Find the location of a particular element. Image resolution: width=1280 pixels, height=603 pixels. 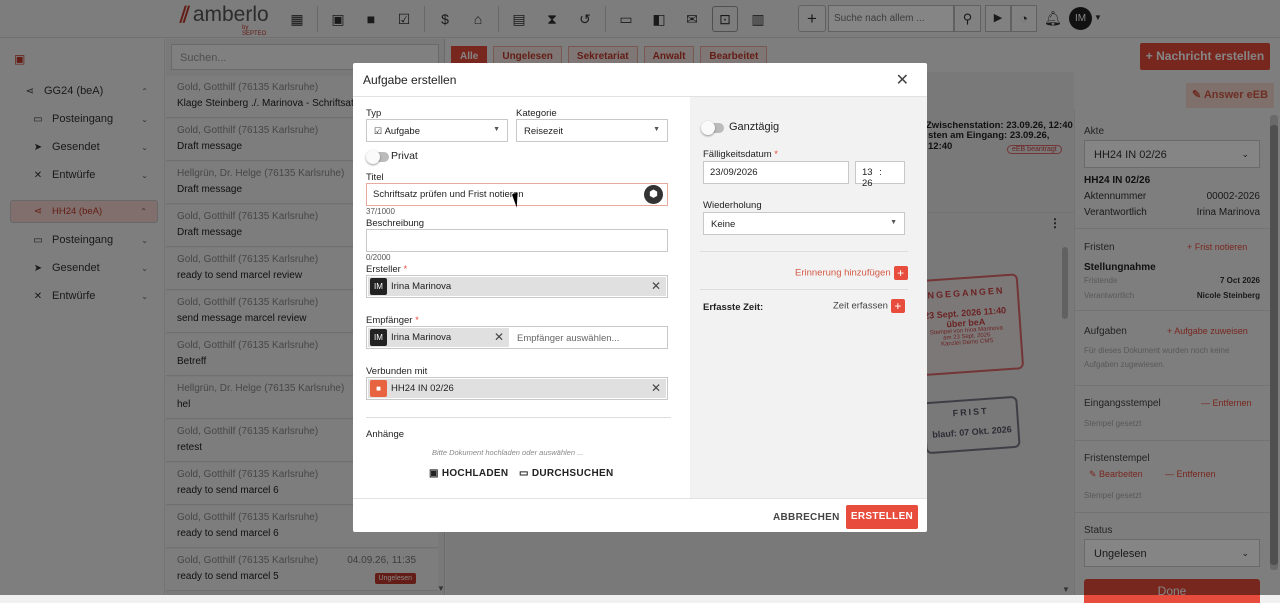

hochladen-button: ▣ HOCHLADEN is located at coordinates (468, 473).